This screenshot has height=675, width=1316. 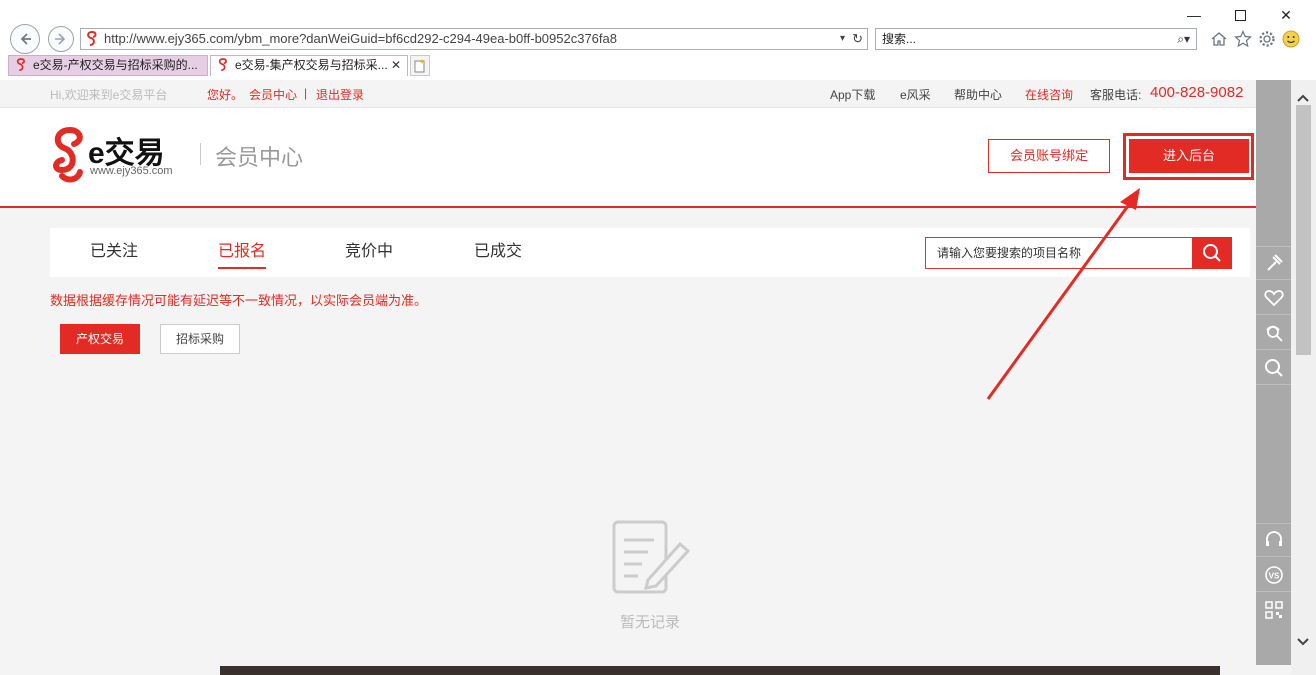 I want to click on enter-backend-button: 进入后台, so click(x=1189, y=156).